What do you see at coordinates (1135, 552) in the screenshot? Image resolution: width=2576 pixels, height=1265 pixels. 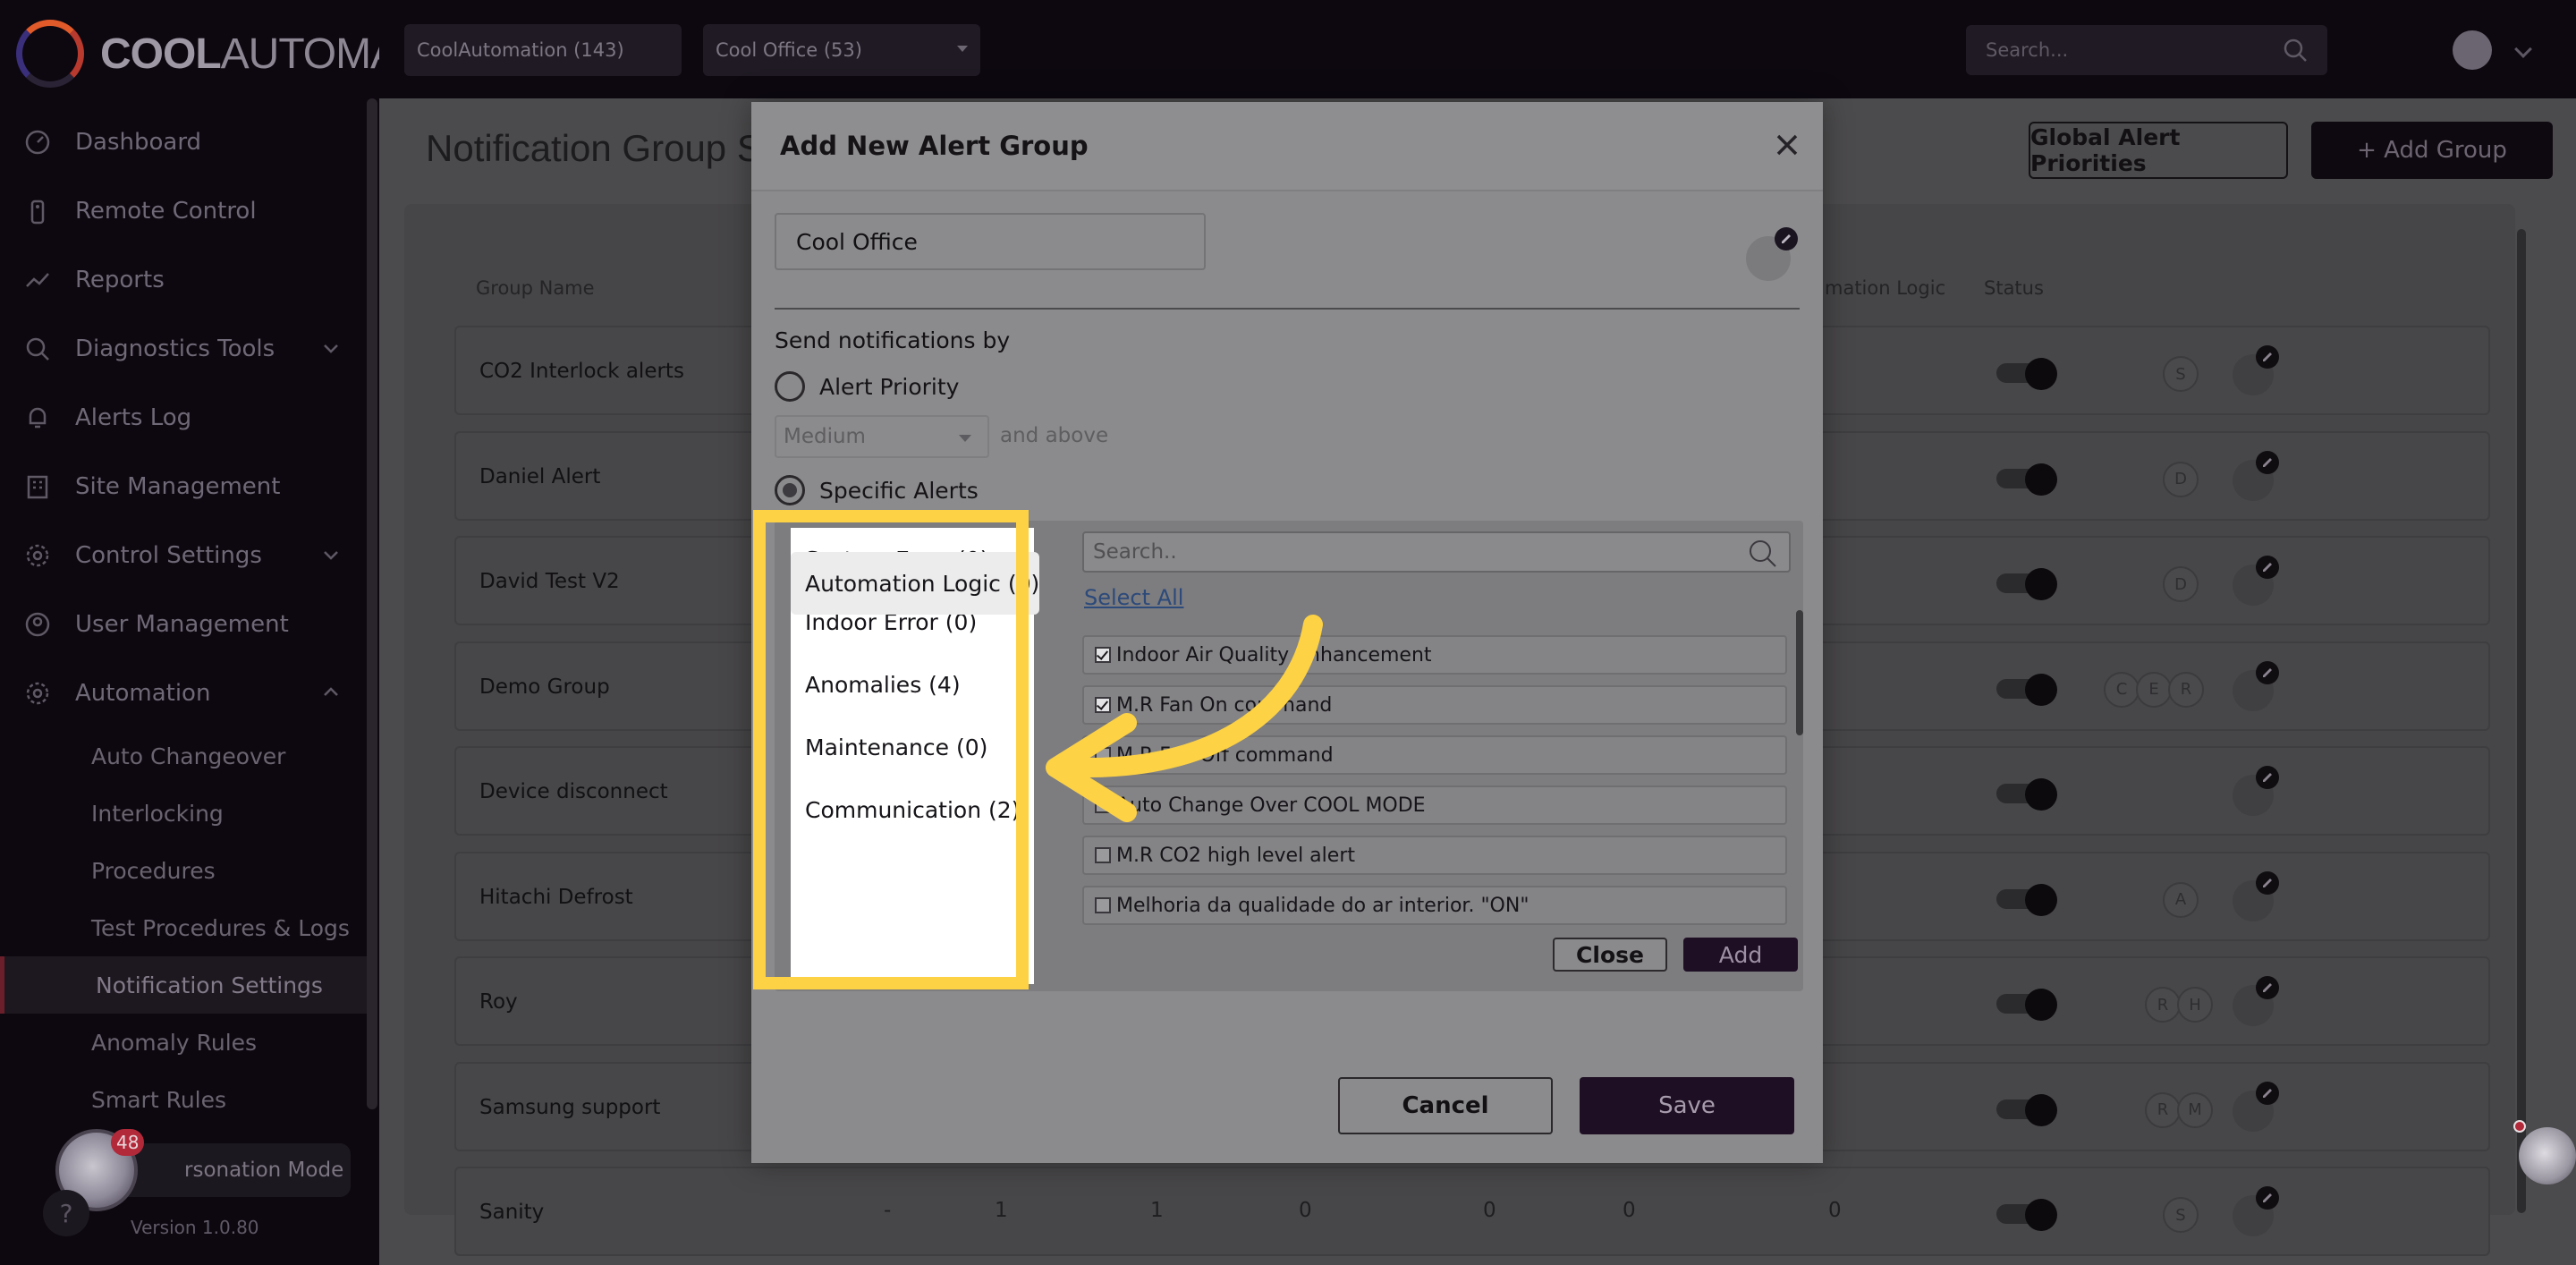 I see `alerts-search-placeholder: Search..` at bounding box center [1135, 552].